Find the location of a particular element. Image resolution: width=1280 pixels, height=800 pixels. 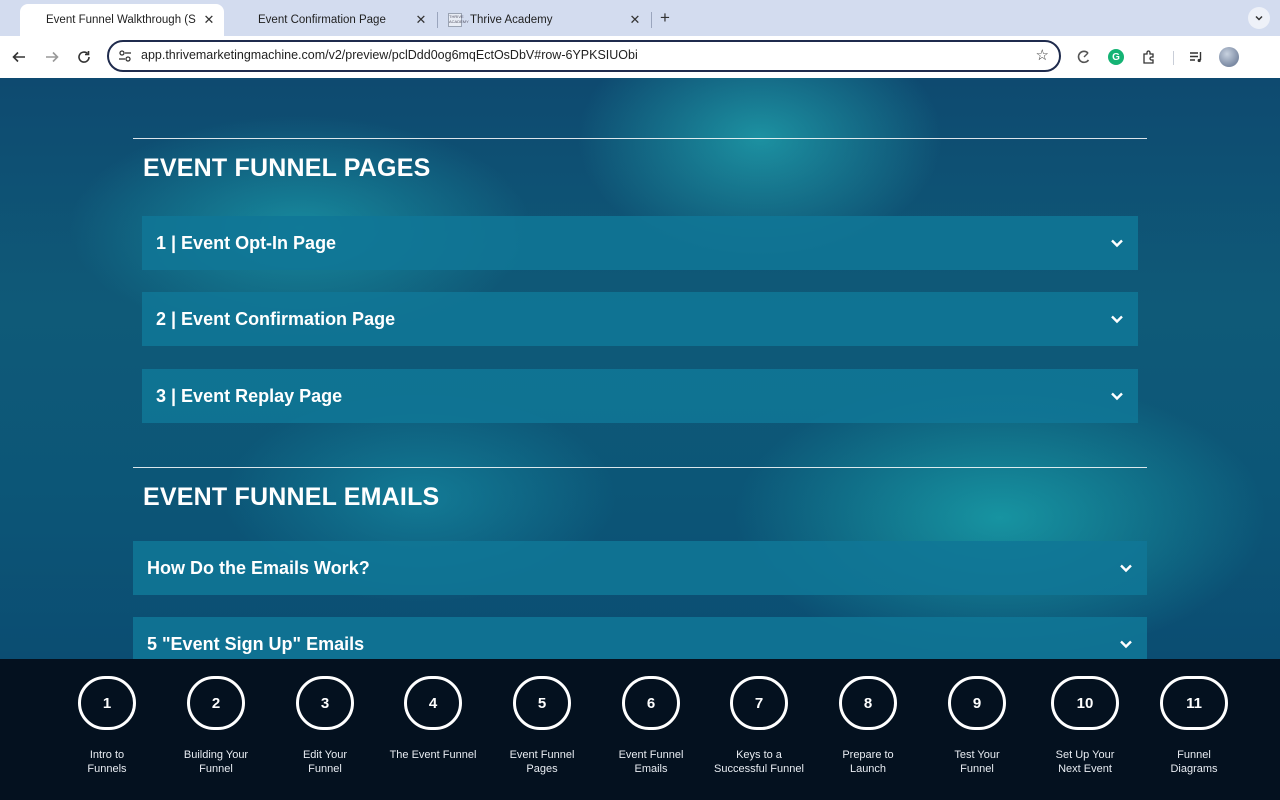

step-number: 11 is located at coordinates (1194, 703).